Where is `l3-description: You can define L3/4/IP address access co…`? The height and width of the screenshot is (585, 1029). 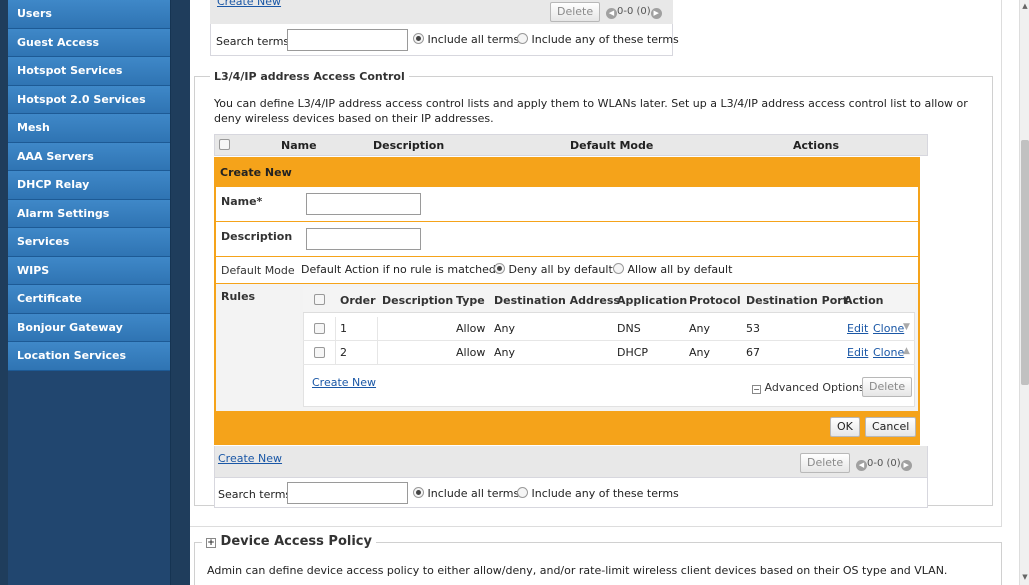 l3-description: You can define L3/4/IP address access co… is located at coordinates (591, 111).